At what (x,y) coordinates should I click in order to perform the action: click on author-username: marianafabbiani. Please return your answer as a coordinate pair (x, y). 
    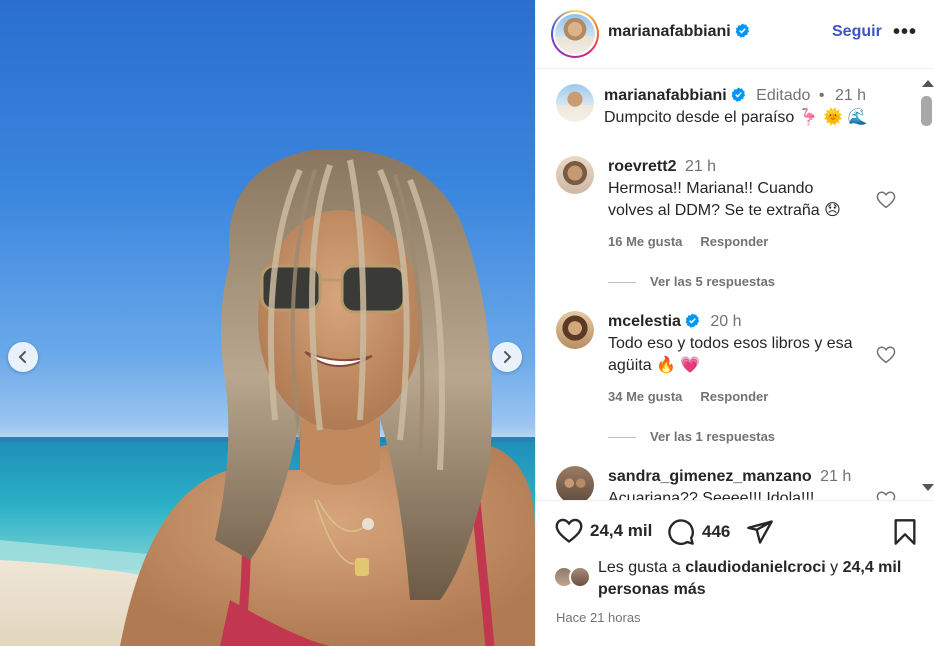
    Looking at the image, I should click on (679, 32).